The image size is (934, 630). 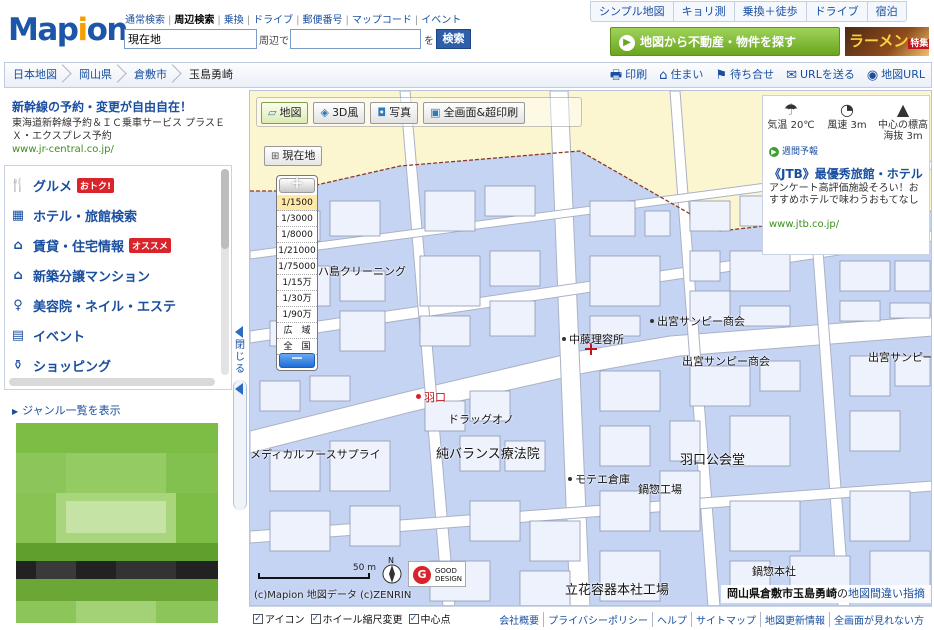 I want to click on scale-option: 1/90万, so click(x=297, y=315).